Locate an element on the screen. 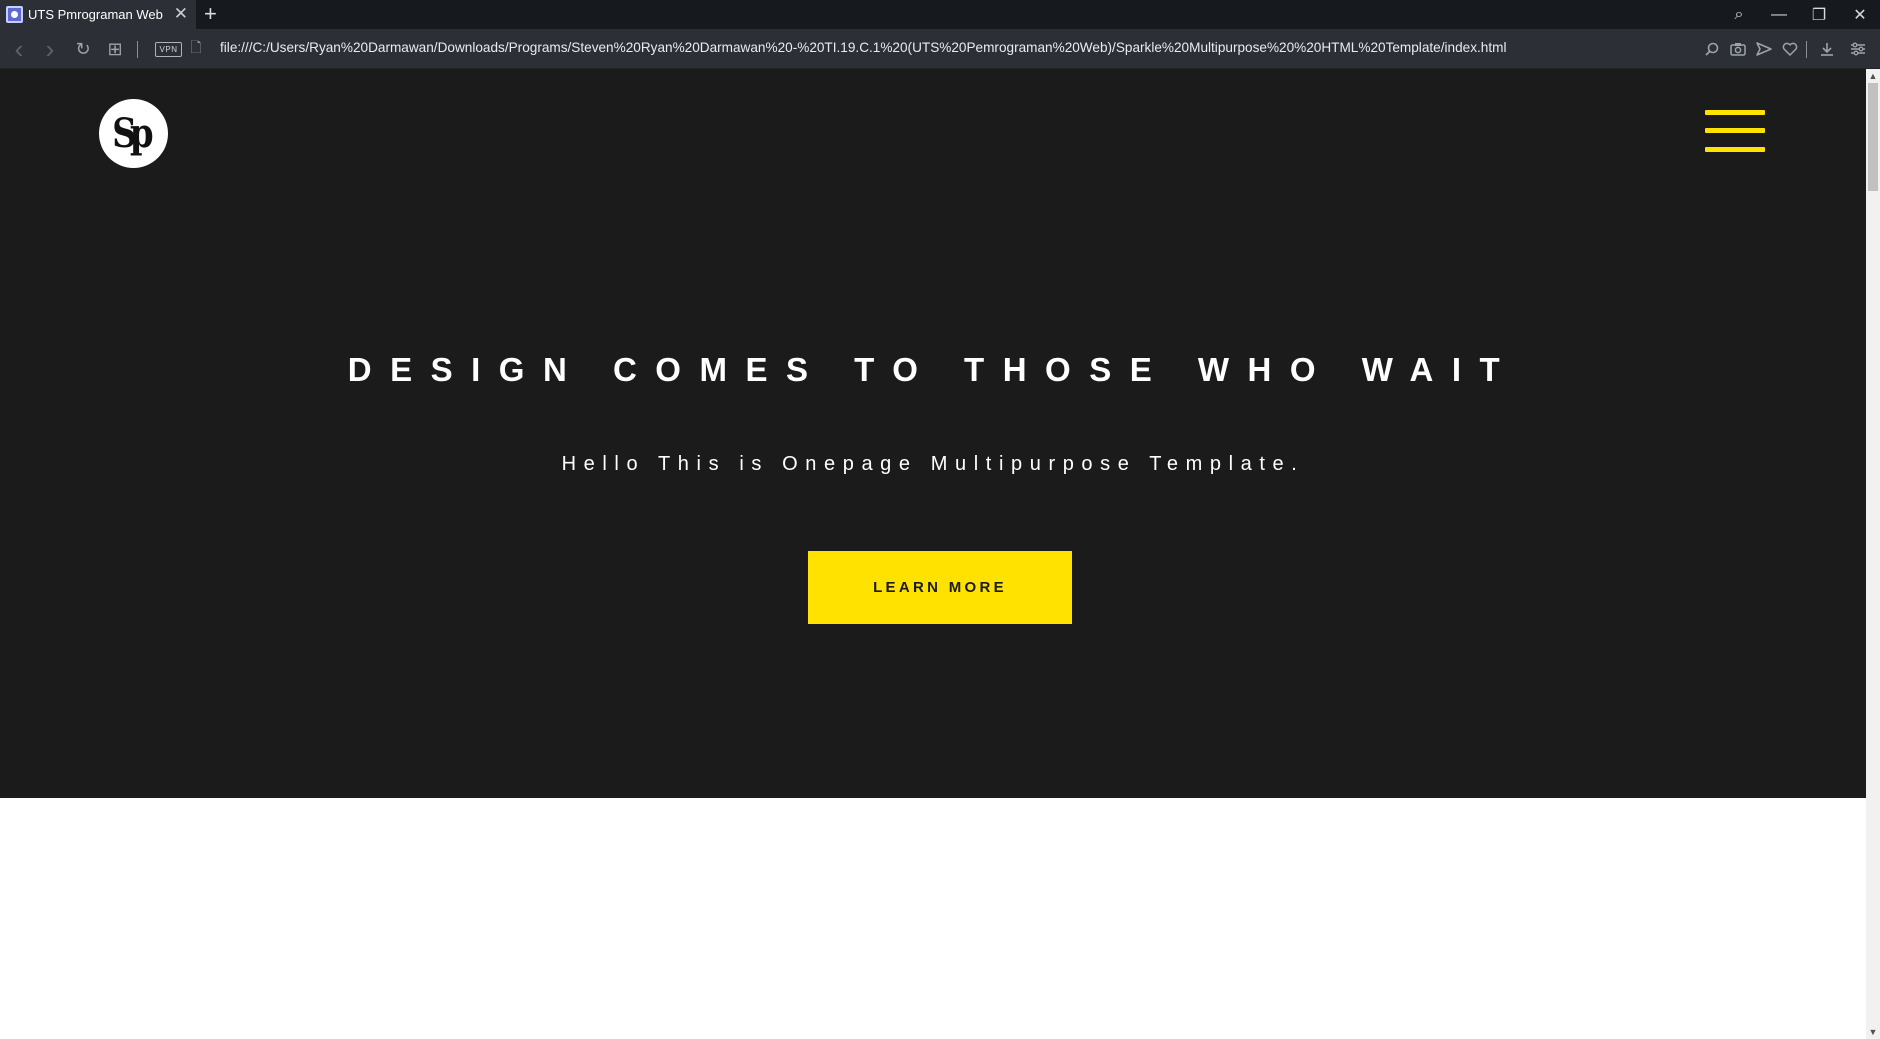 This screenshot has height=1039, width=1880. logo-monogram: Sp is located at coordinates (133, 133).